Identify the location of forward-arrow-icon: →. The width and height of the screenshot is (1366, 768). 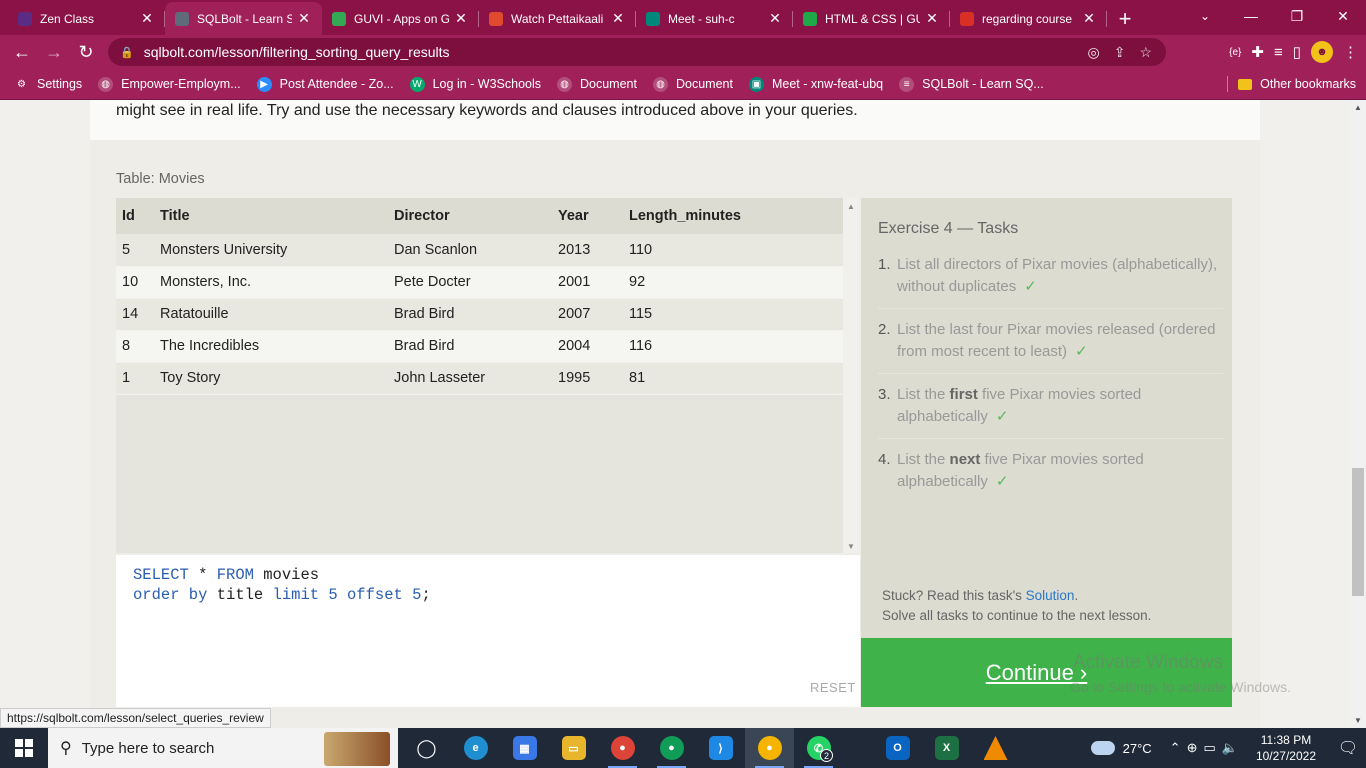
(54, 52).